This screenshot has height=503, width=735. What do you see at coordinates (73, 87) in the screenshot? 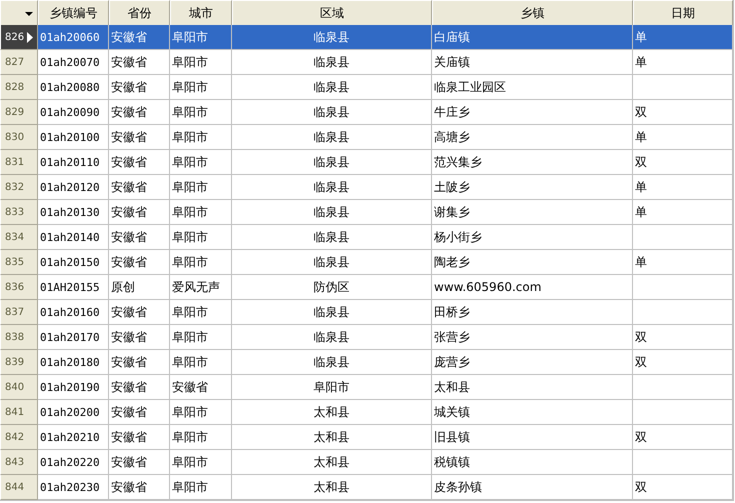
I see `table-cell: 01ah20080` at bounding box center [73, 87].